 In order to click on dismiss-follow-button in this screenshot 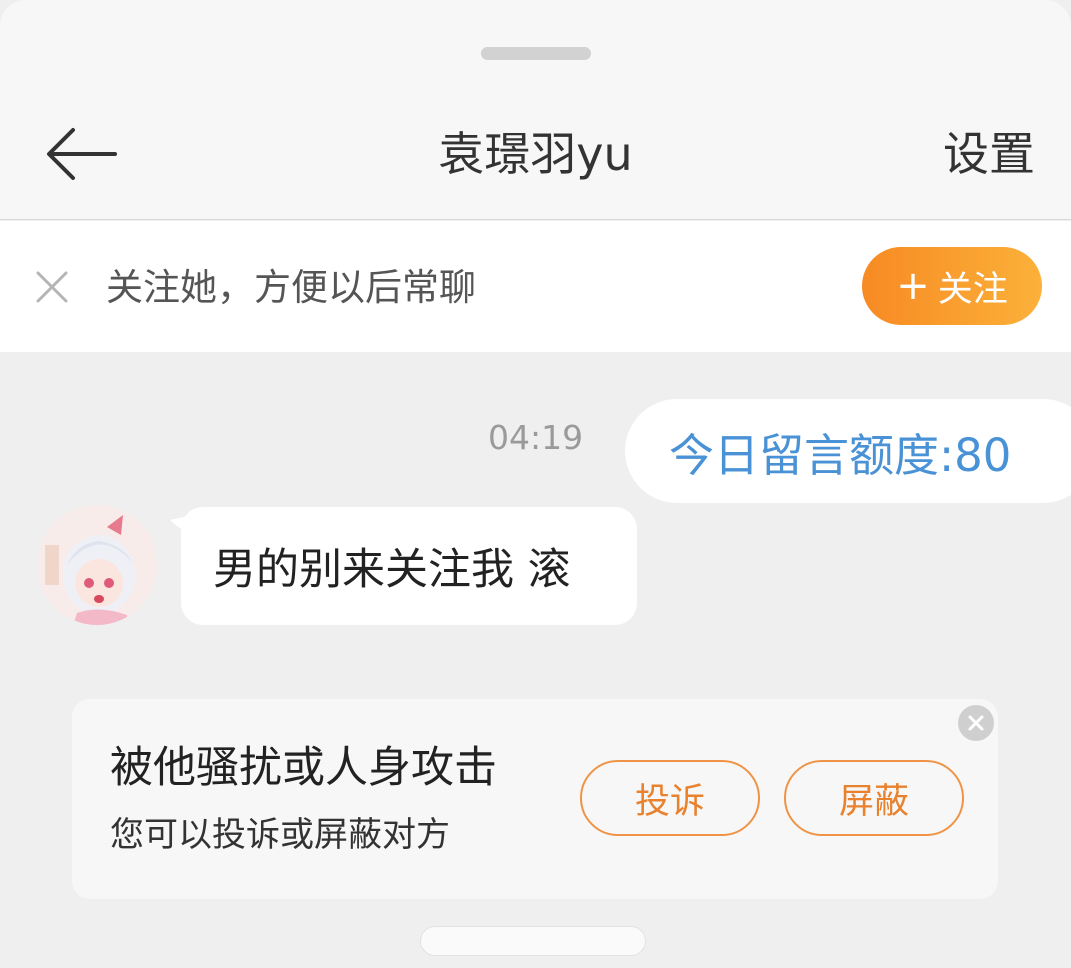, I will do `click(52, 287)`.